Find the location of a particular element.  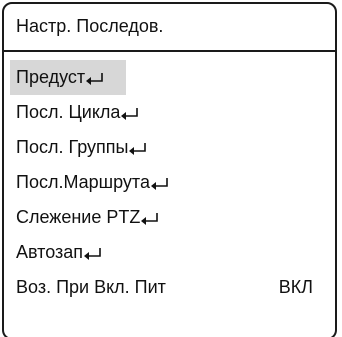

menu-item-preset: Предуст is located at coordinates (169, 77).